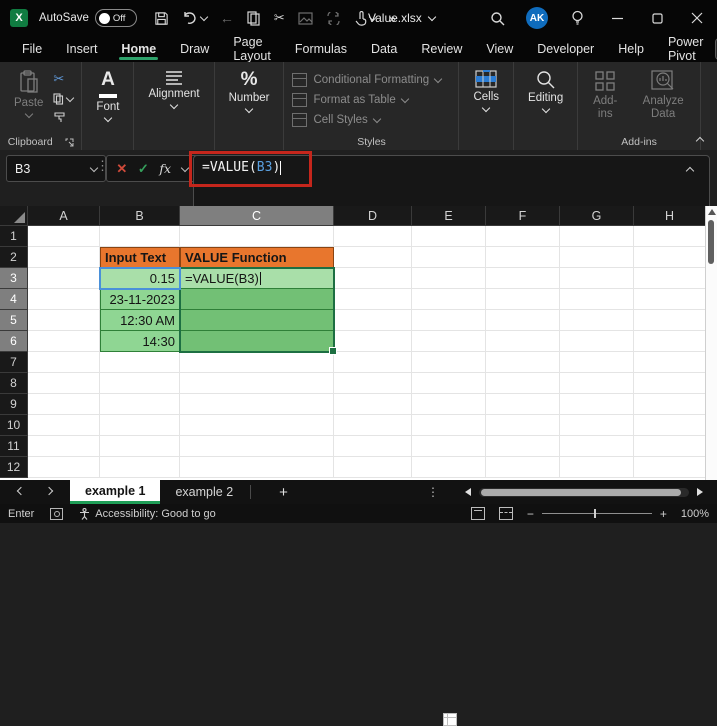 Image resolution: width=717 pixels, height=726 pixels. Describe the element at coordinates (279, 18) in the screenshot. I see `cut-icon: ✂` at that location.